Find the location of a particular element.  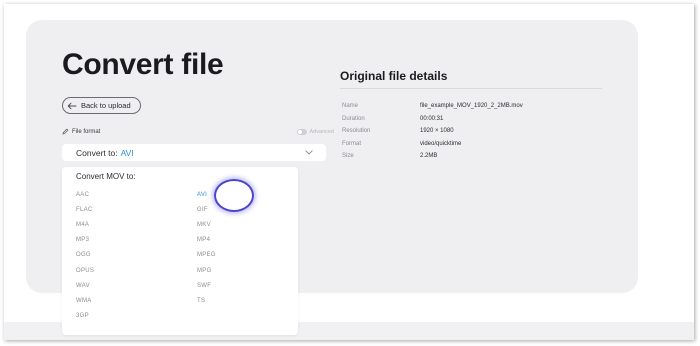

advanced-label: Advanced is located at coordinates (321, 131).